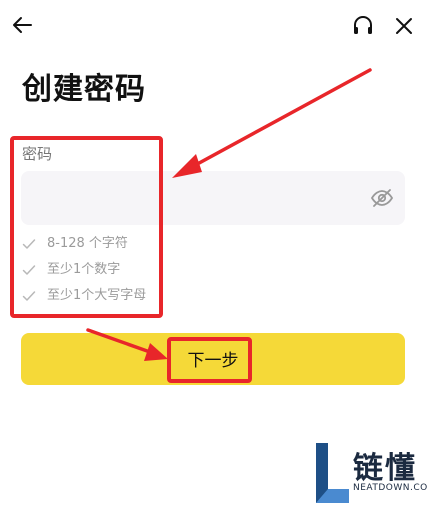 This screenshot has width=427, height=509. I want to click on annotation-arrow-password, so click(272, 123).